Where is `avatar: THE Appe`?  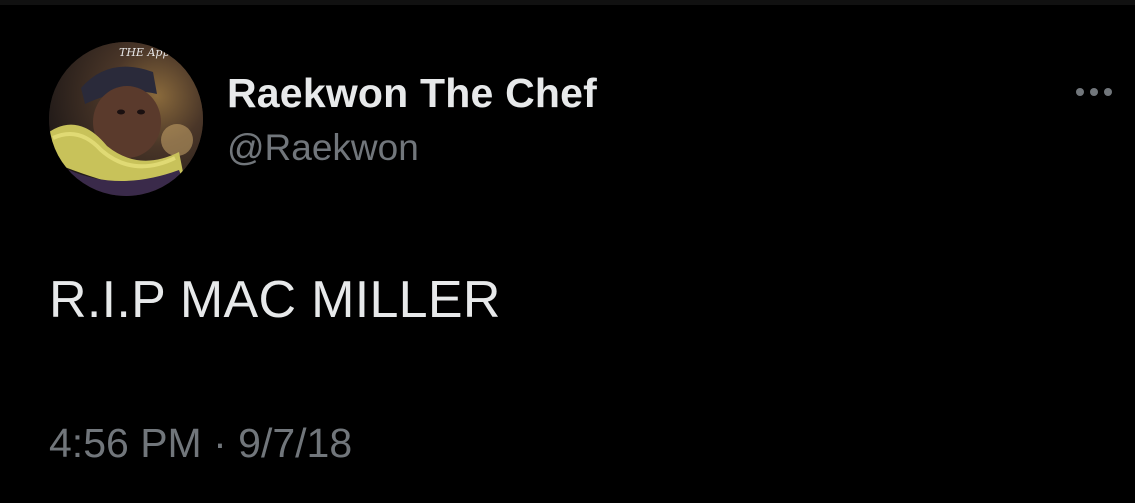
avatar: THE Appe is located at coordinates (126, 119).